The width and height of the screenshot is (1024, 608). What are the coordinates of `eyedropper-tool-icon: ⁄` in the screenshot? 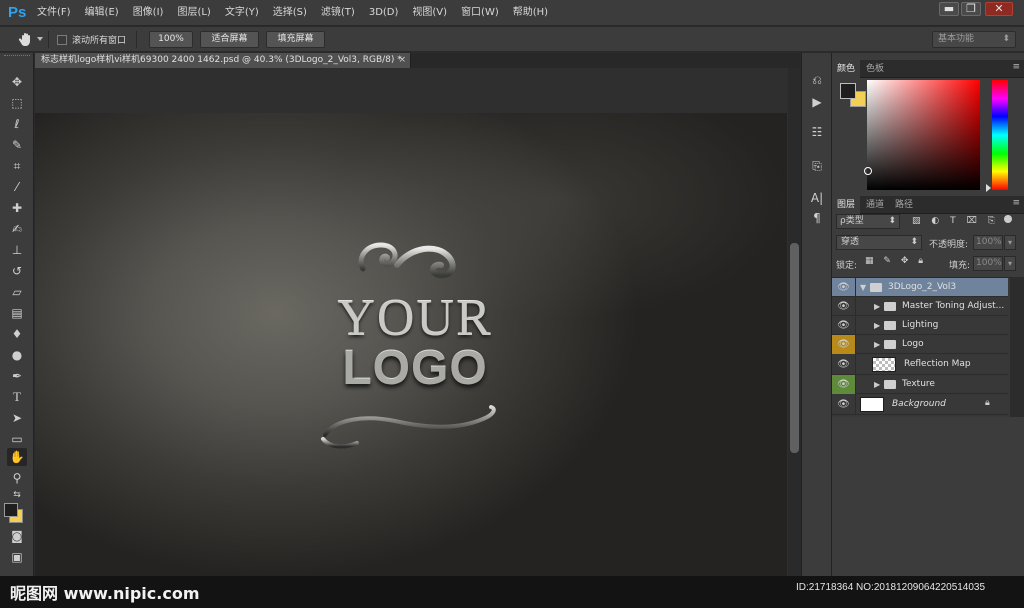 It's located at (17, 187).